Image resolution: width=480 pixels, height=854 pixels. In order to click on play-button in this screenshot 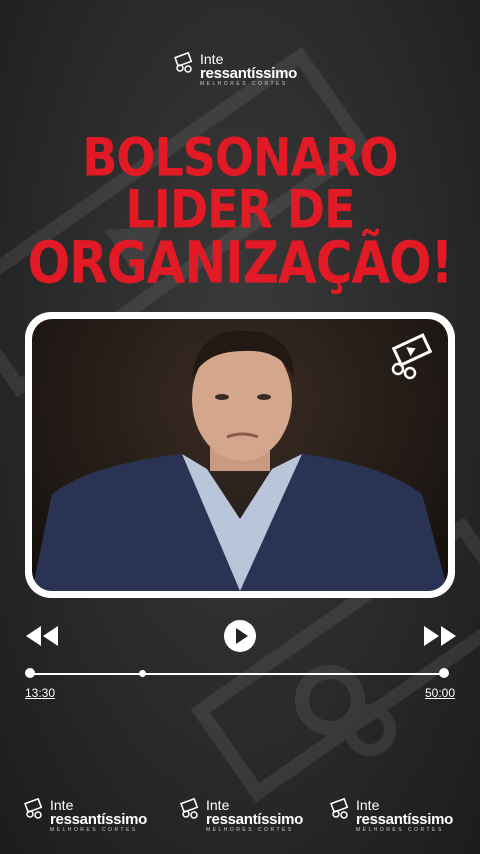, I will do `click(240, 636)`.